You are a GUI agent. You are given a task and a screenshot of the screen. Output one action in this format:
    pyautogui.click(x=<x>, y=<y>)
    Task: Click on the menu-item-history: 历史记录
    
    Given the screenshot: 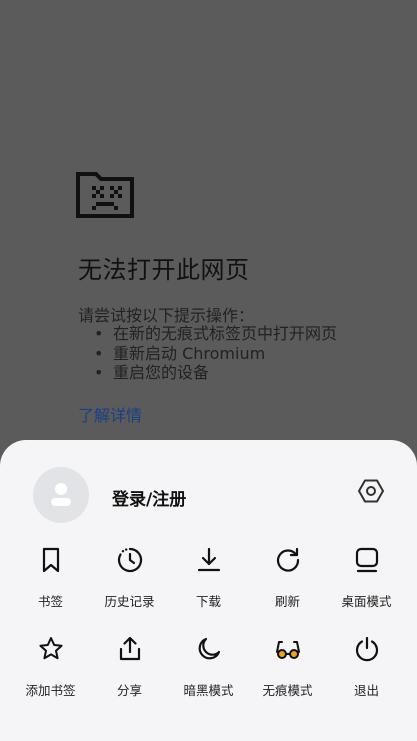 What is the action you would take?
    pyautogui.click(x=129, y=581)
    